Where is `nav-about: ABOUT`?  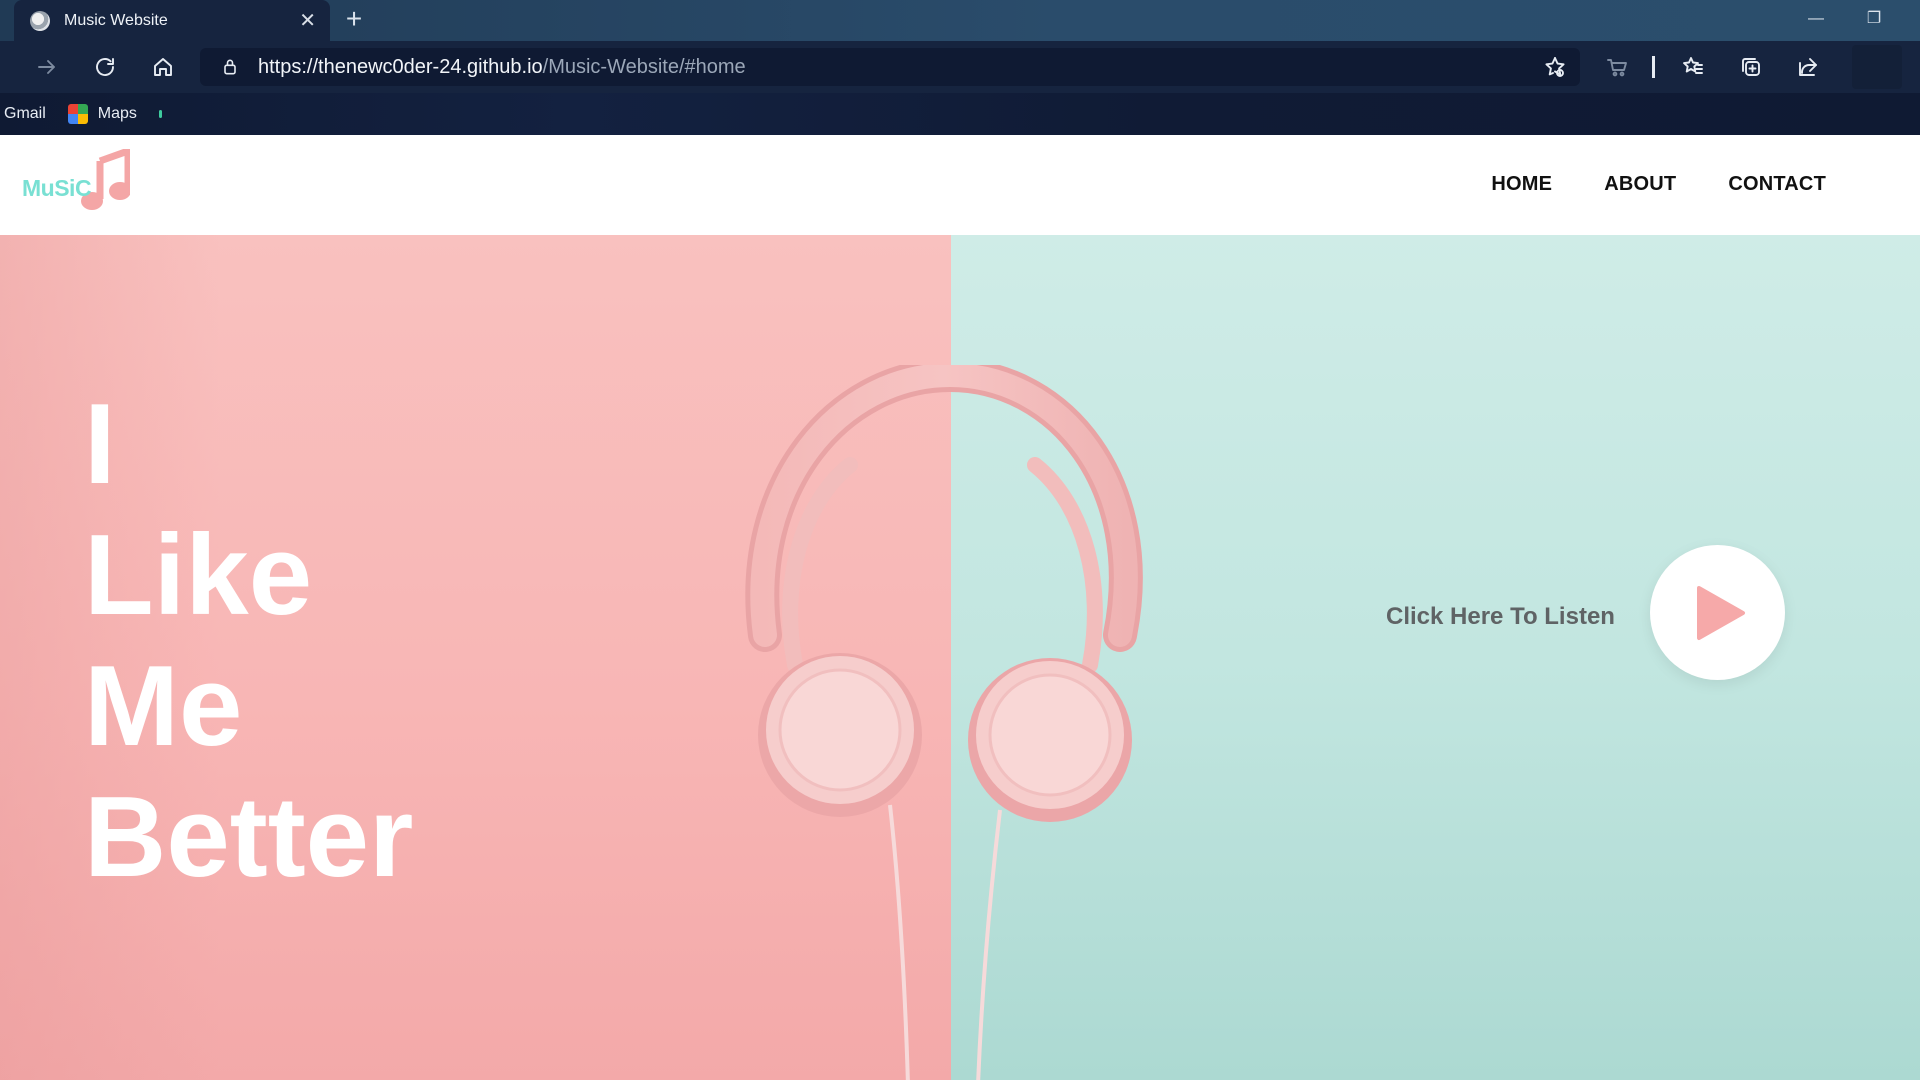 nav-about: ABOUT is located at coordinates (1640, 184).